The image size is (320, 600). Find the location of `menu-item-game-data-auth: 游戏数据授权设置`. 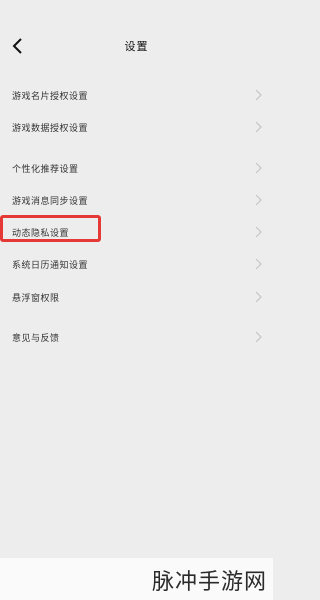

menu-item-game-data-auth: 游戏数据授权设置 is located at coordinates (136, 127).